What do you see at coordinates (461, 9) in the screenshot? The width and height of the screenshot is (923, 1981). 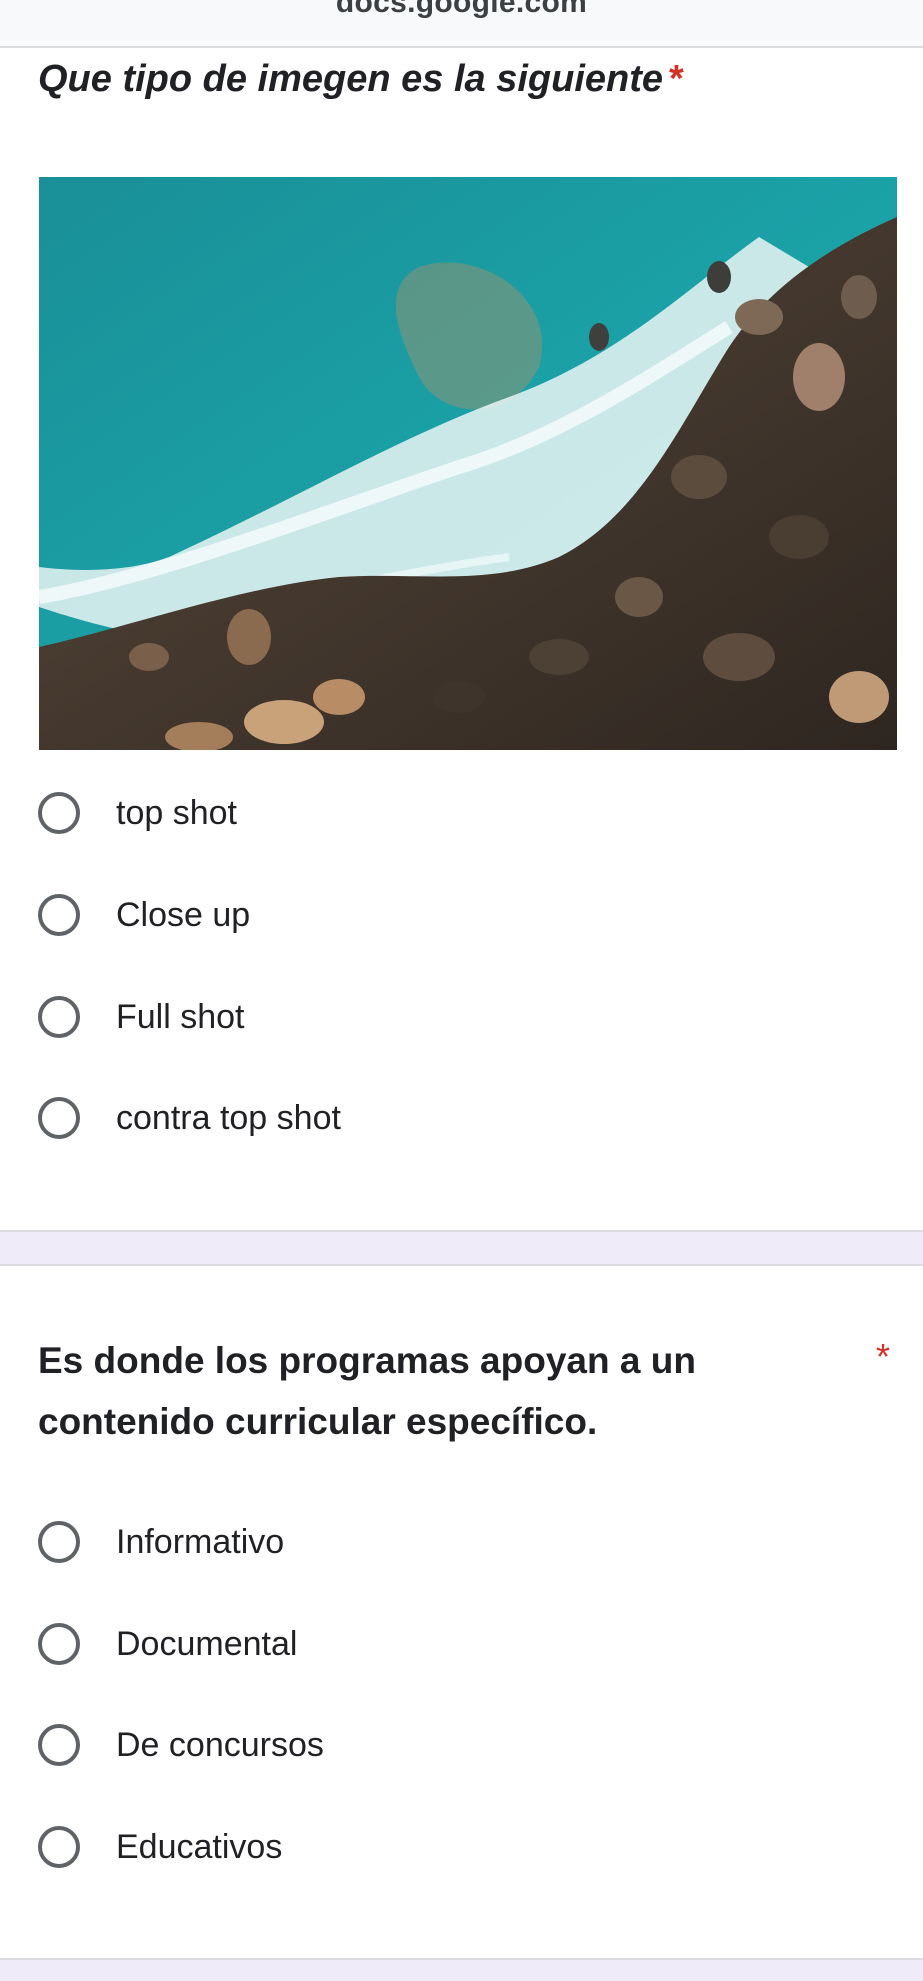 I see `url-text: docs.google.com` at bounding box center [461, 9].